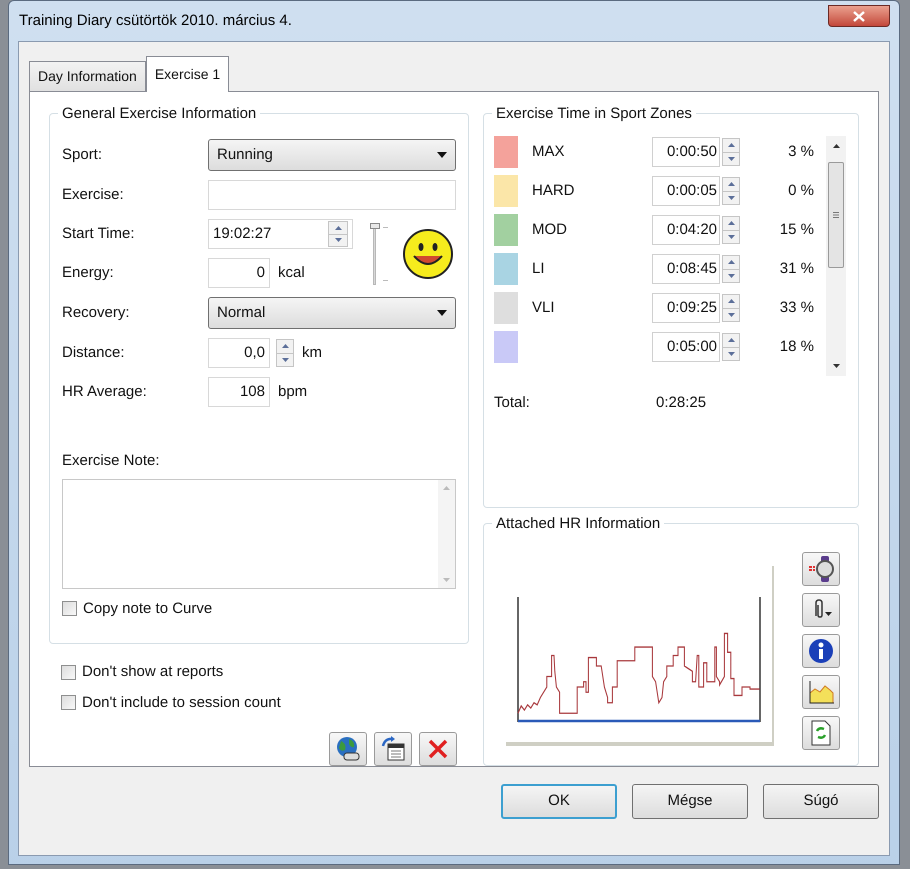  What do you see at coordinates (153, 672) in the screenshot?
I see `checkbox-label: Don't show at reports` at bounding box center [153, 672].